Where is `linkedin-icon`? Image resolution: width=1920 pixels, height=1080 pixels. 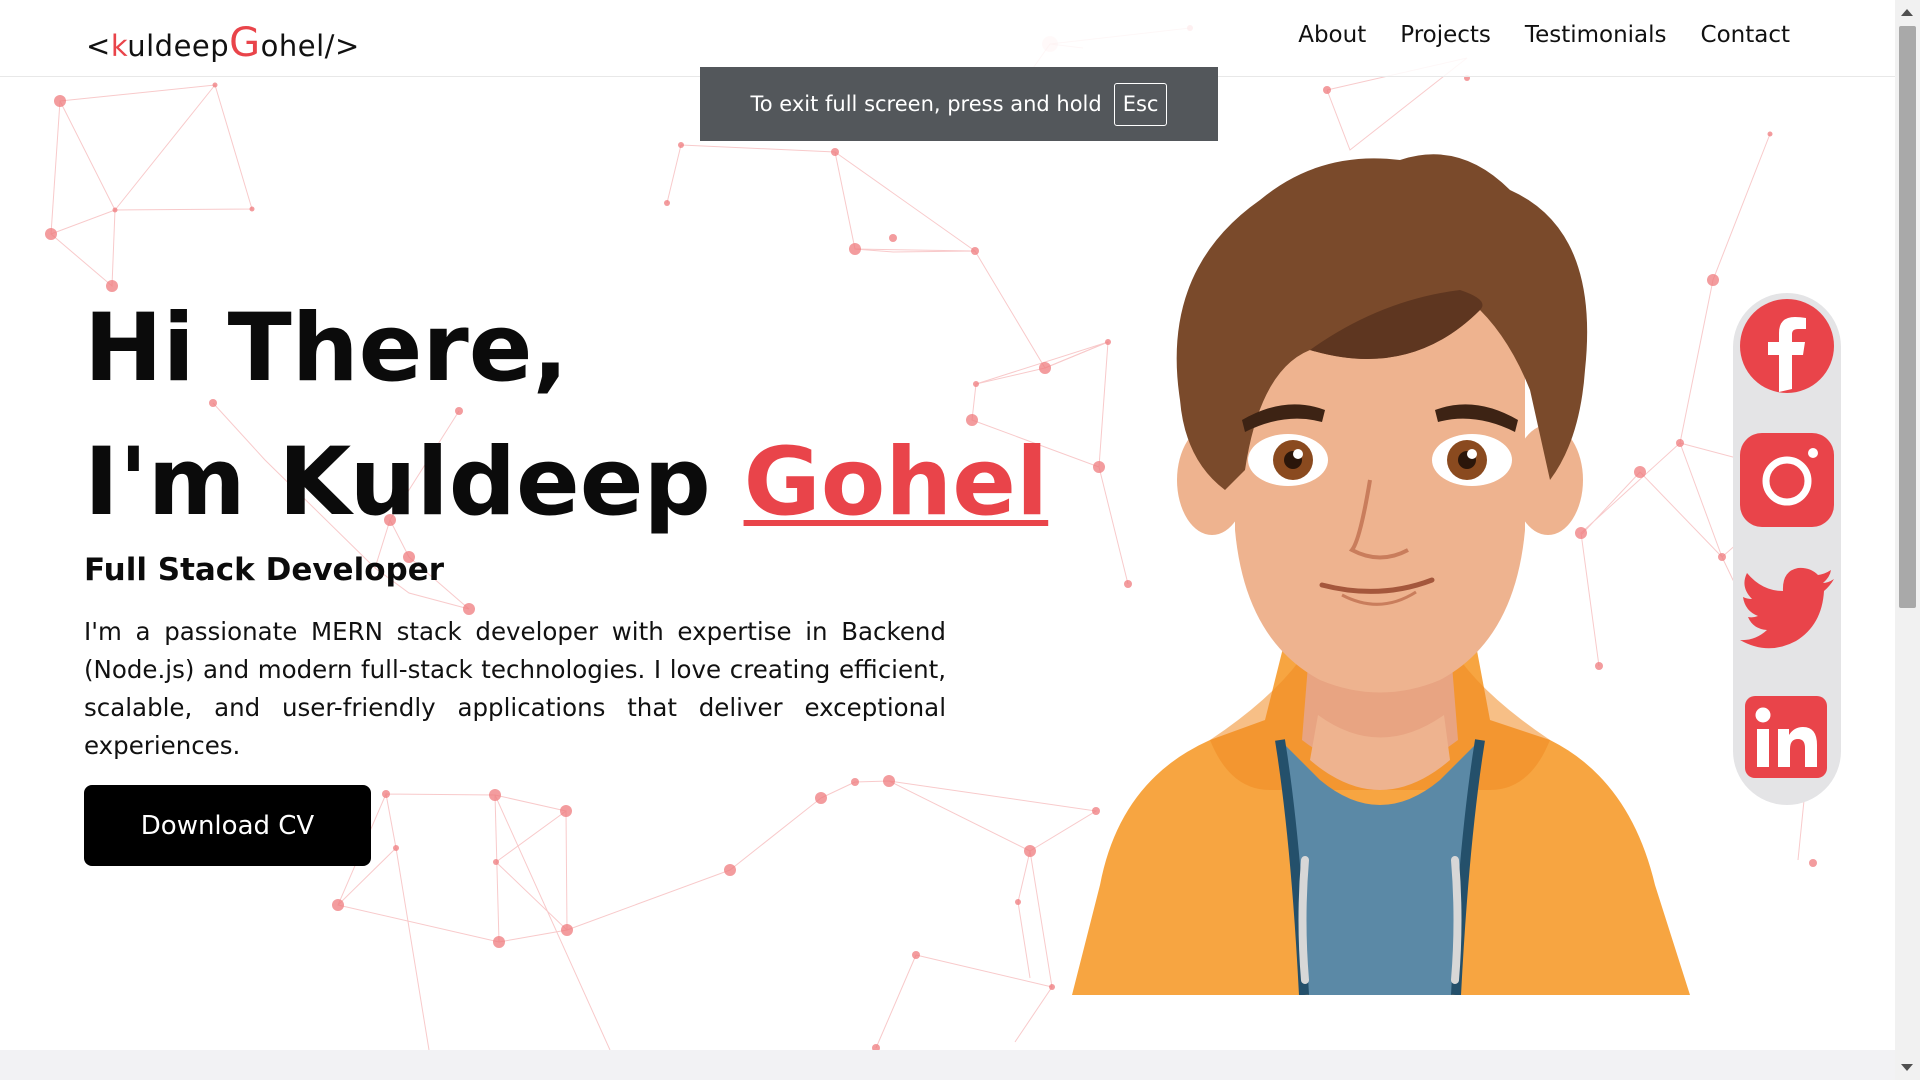
linkedin-icon is located at coordinates (1787, 740).